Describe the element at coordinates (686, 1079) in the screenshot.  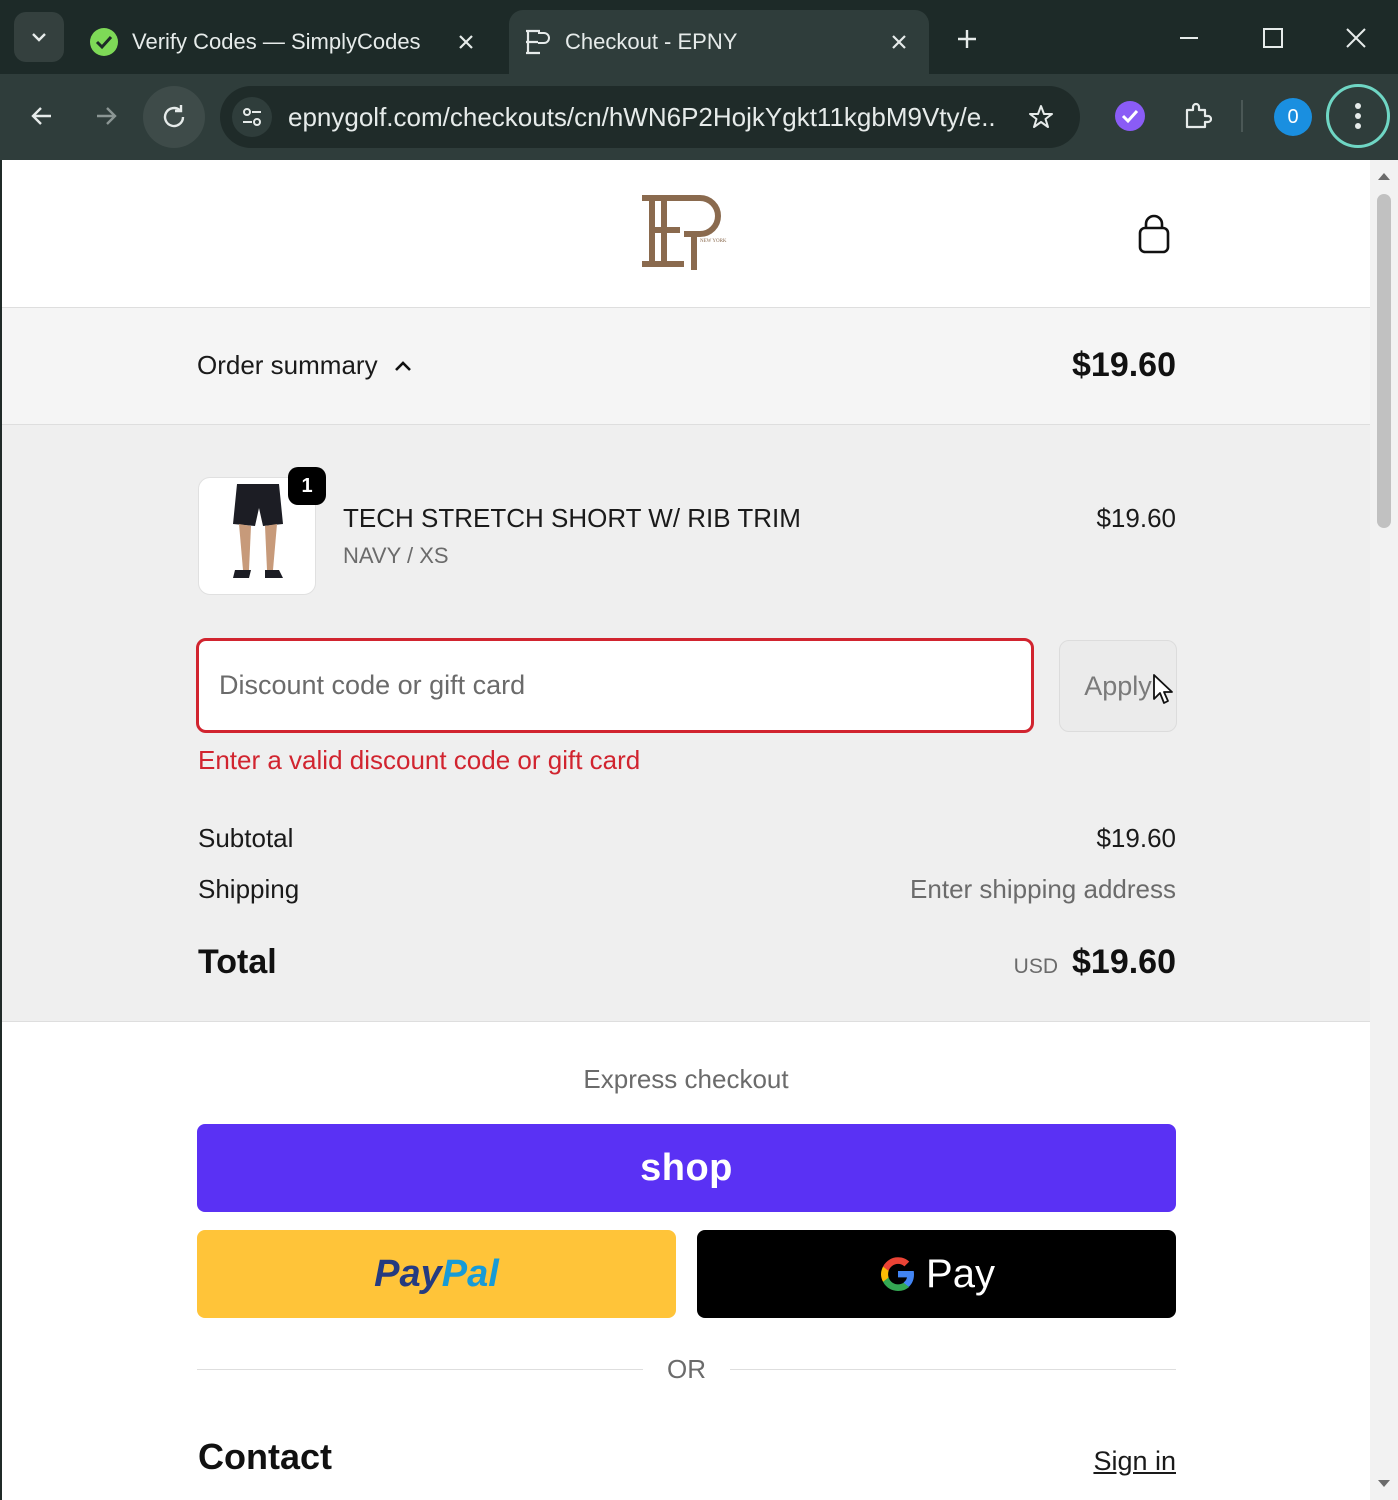
I see `express-checkout-label: Express checkout` at that location.